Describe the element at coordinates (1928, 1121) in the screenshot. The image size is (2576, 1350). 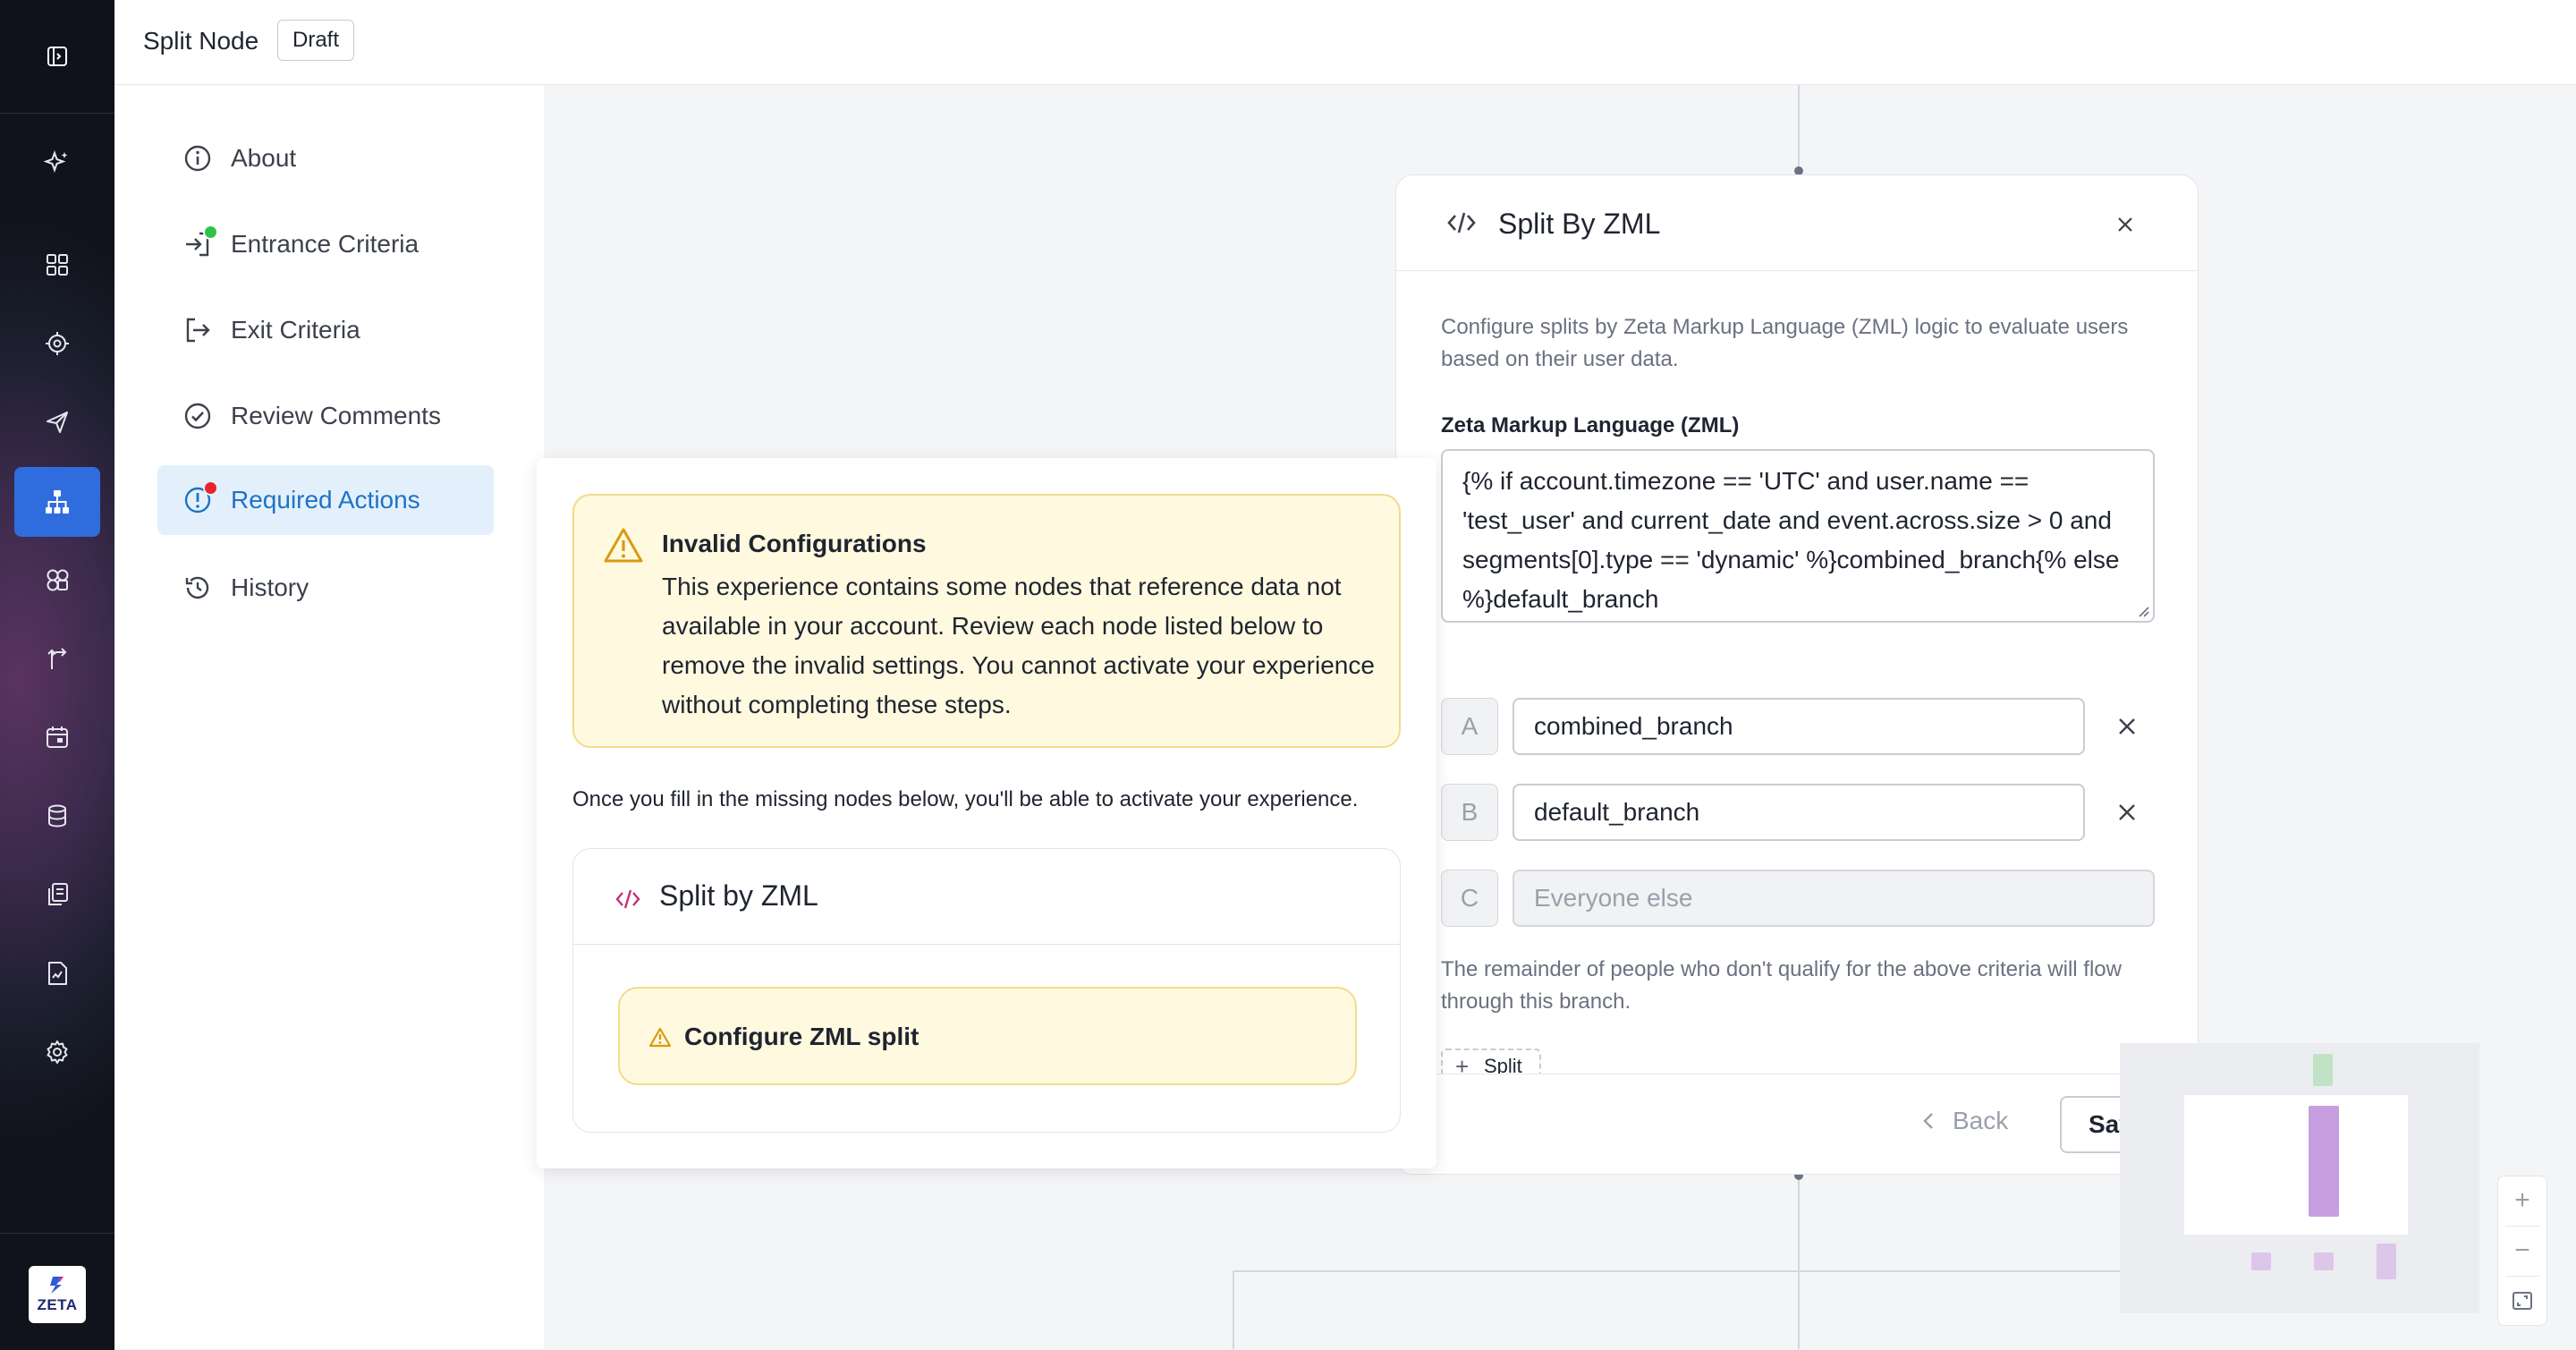
I see `chevron-left-icon` at that location.